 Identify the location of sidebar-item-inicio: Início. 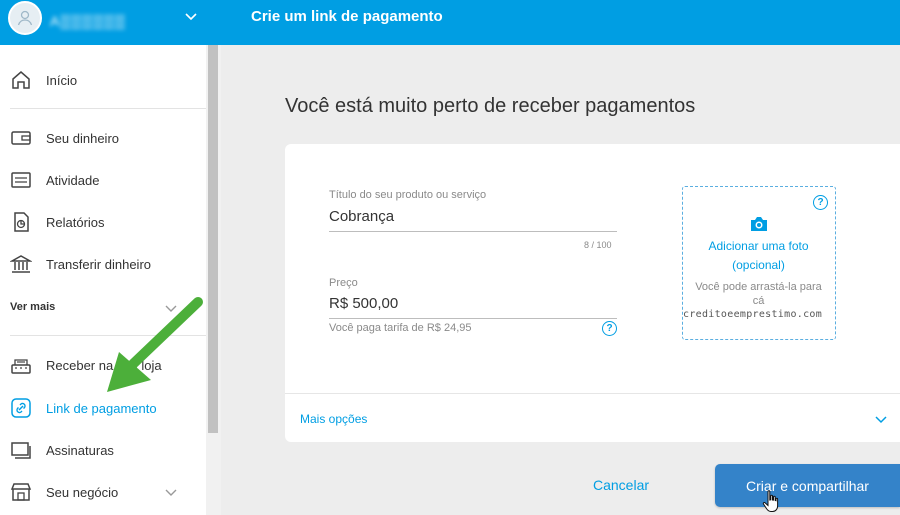
(103, 80).